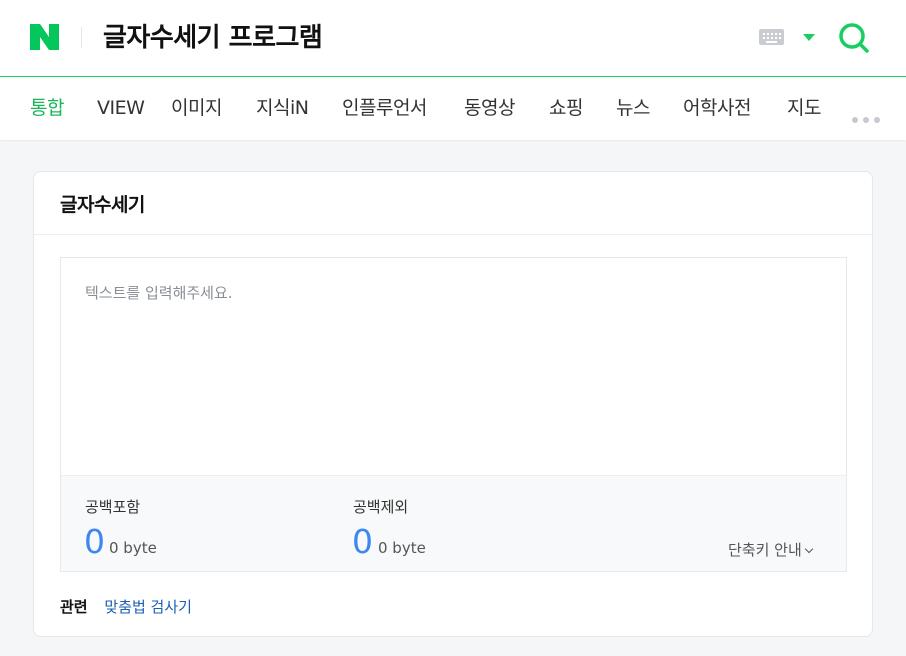 This screenshot has width=906, height=656. Describe the element at coordinates (282, 108) in the screenshot. I see `tab-kin: 지식iN` at that location.